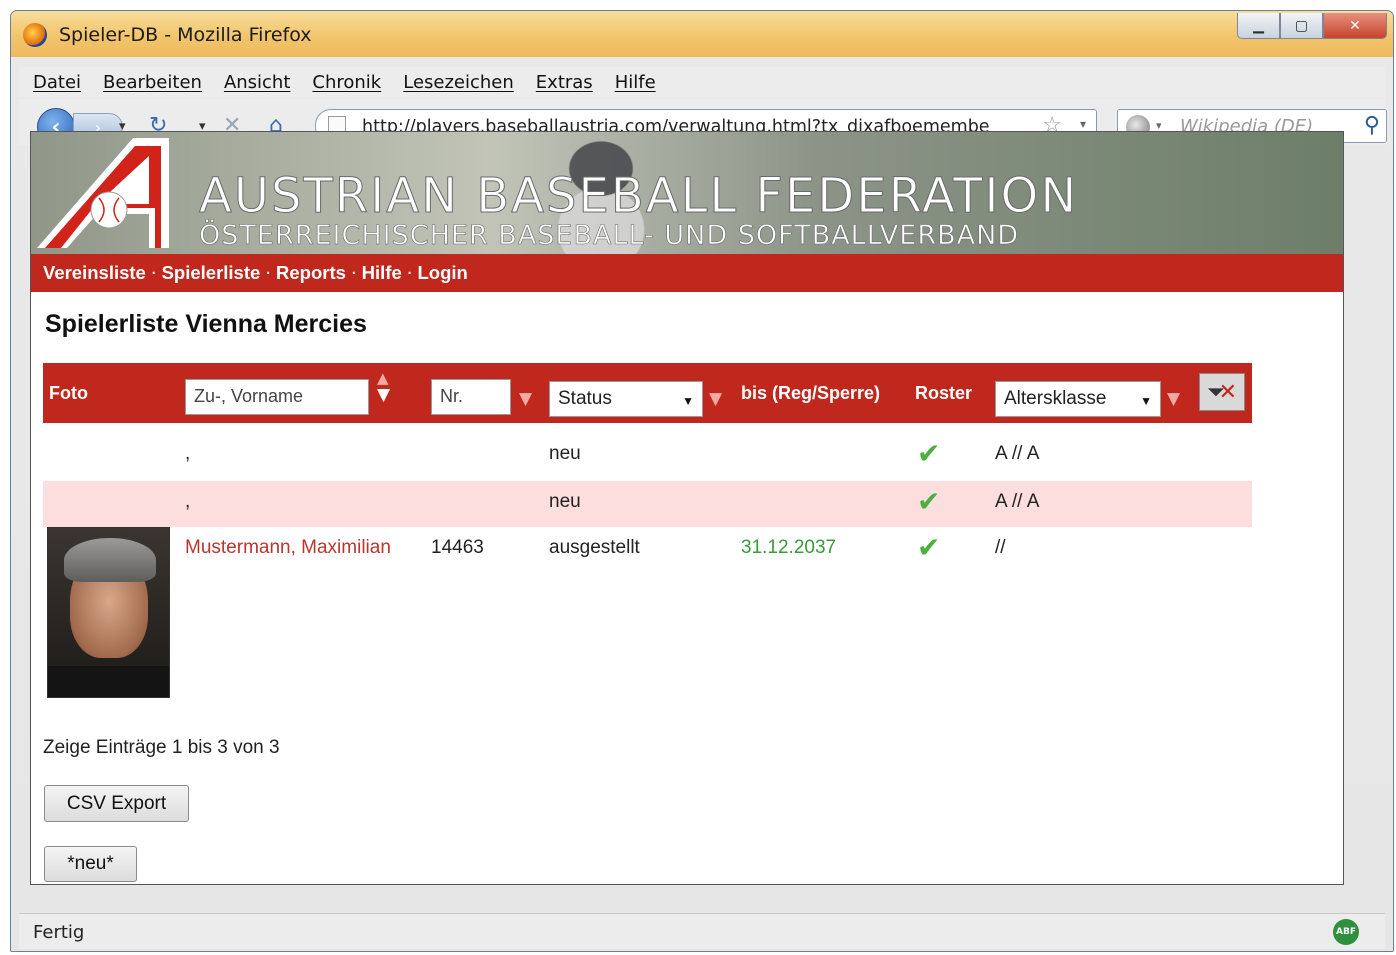  Describe the element at coordinates (594, 547) in the screenshot. I see `player-status: ausgestellt` at that location.